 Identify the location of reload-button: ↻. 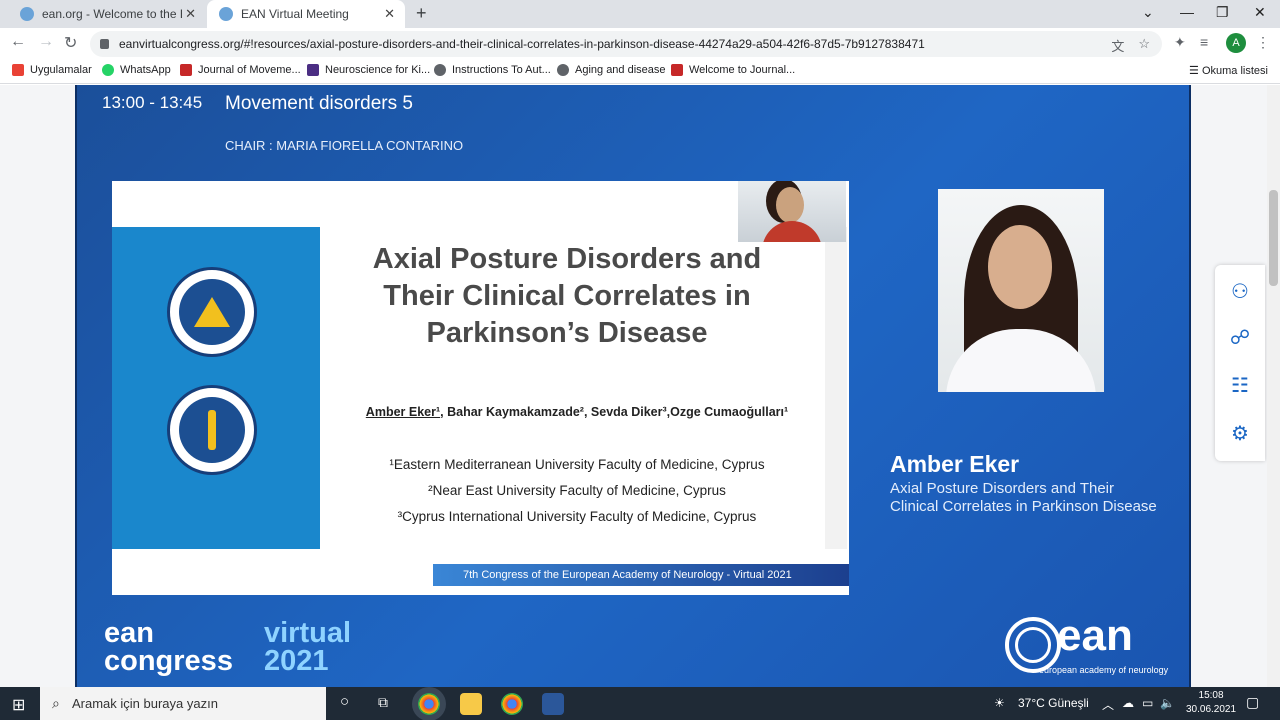
(70, 43).